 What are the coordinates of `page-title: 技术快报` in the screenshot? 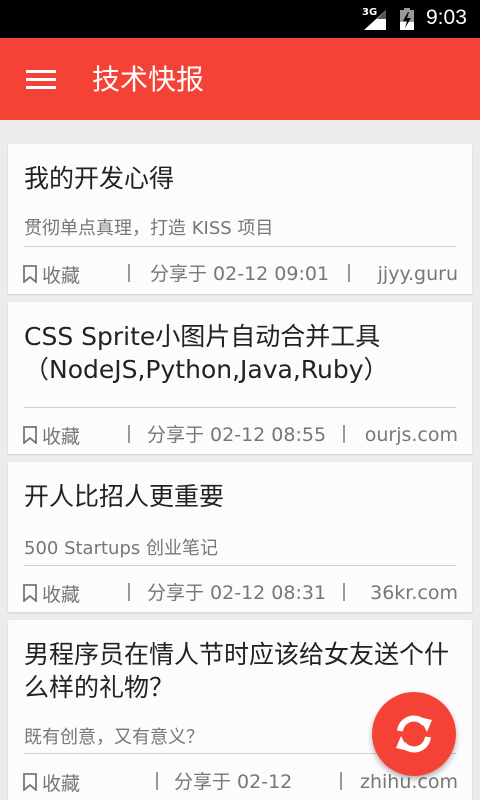 It's located at (148, 79).